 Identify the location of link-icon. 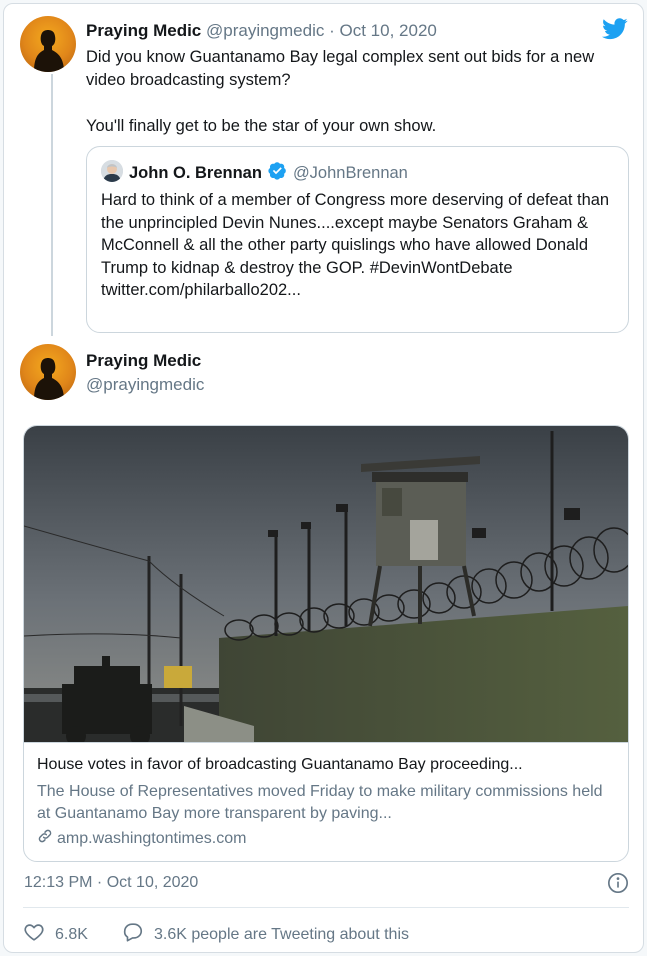
(45, 838).